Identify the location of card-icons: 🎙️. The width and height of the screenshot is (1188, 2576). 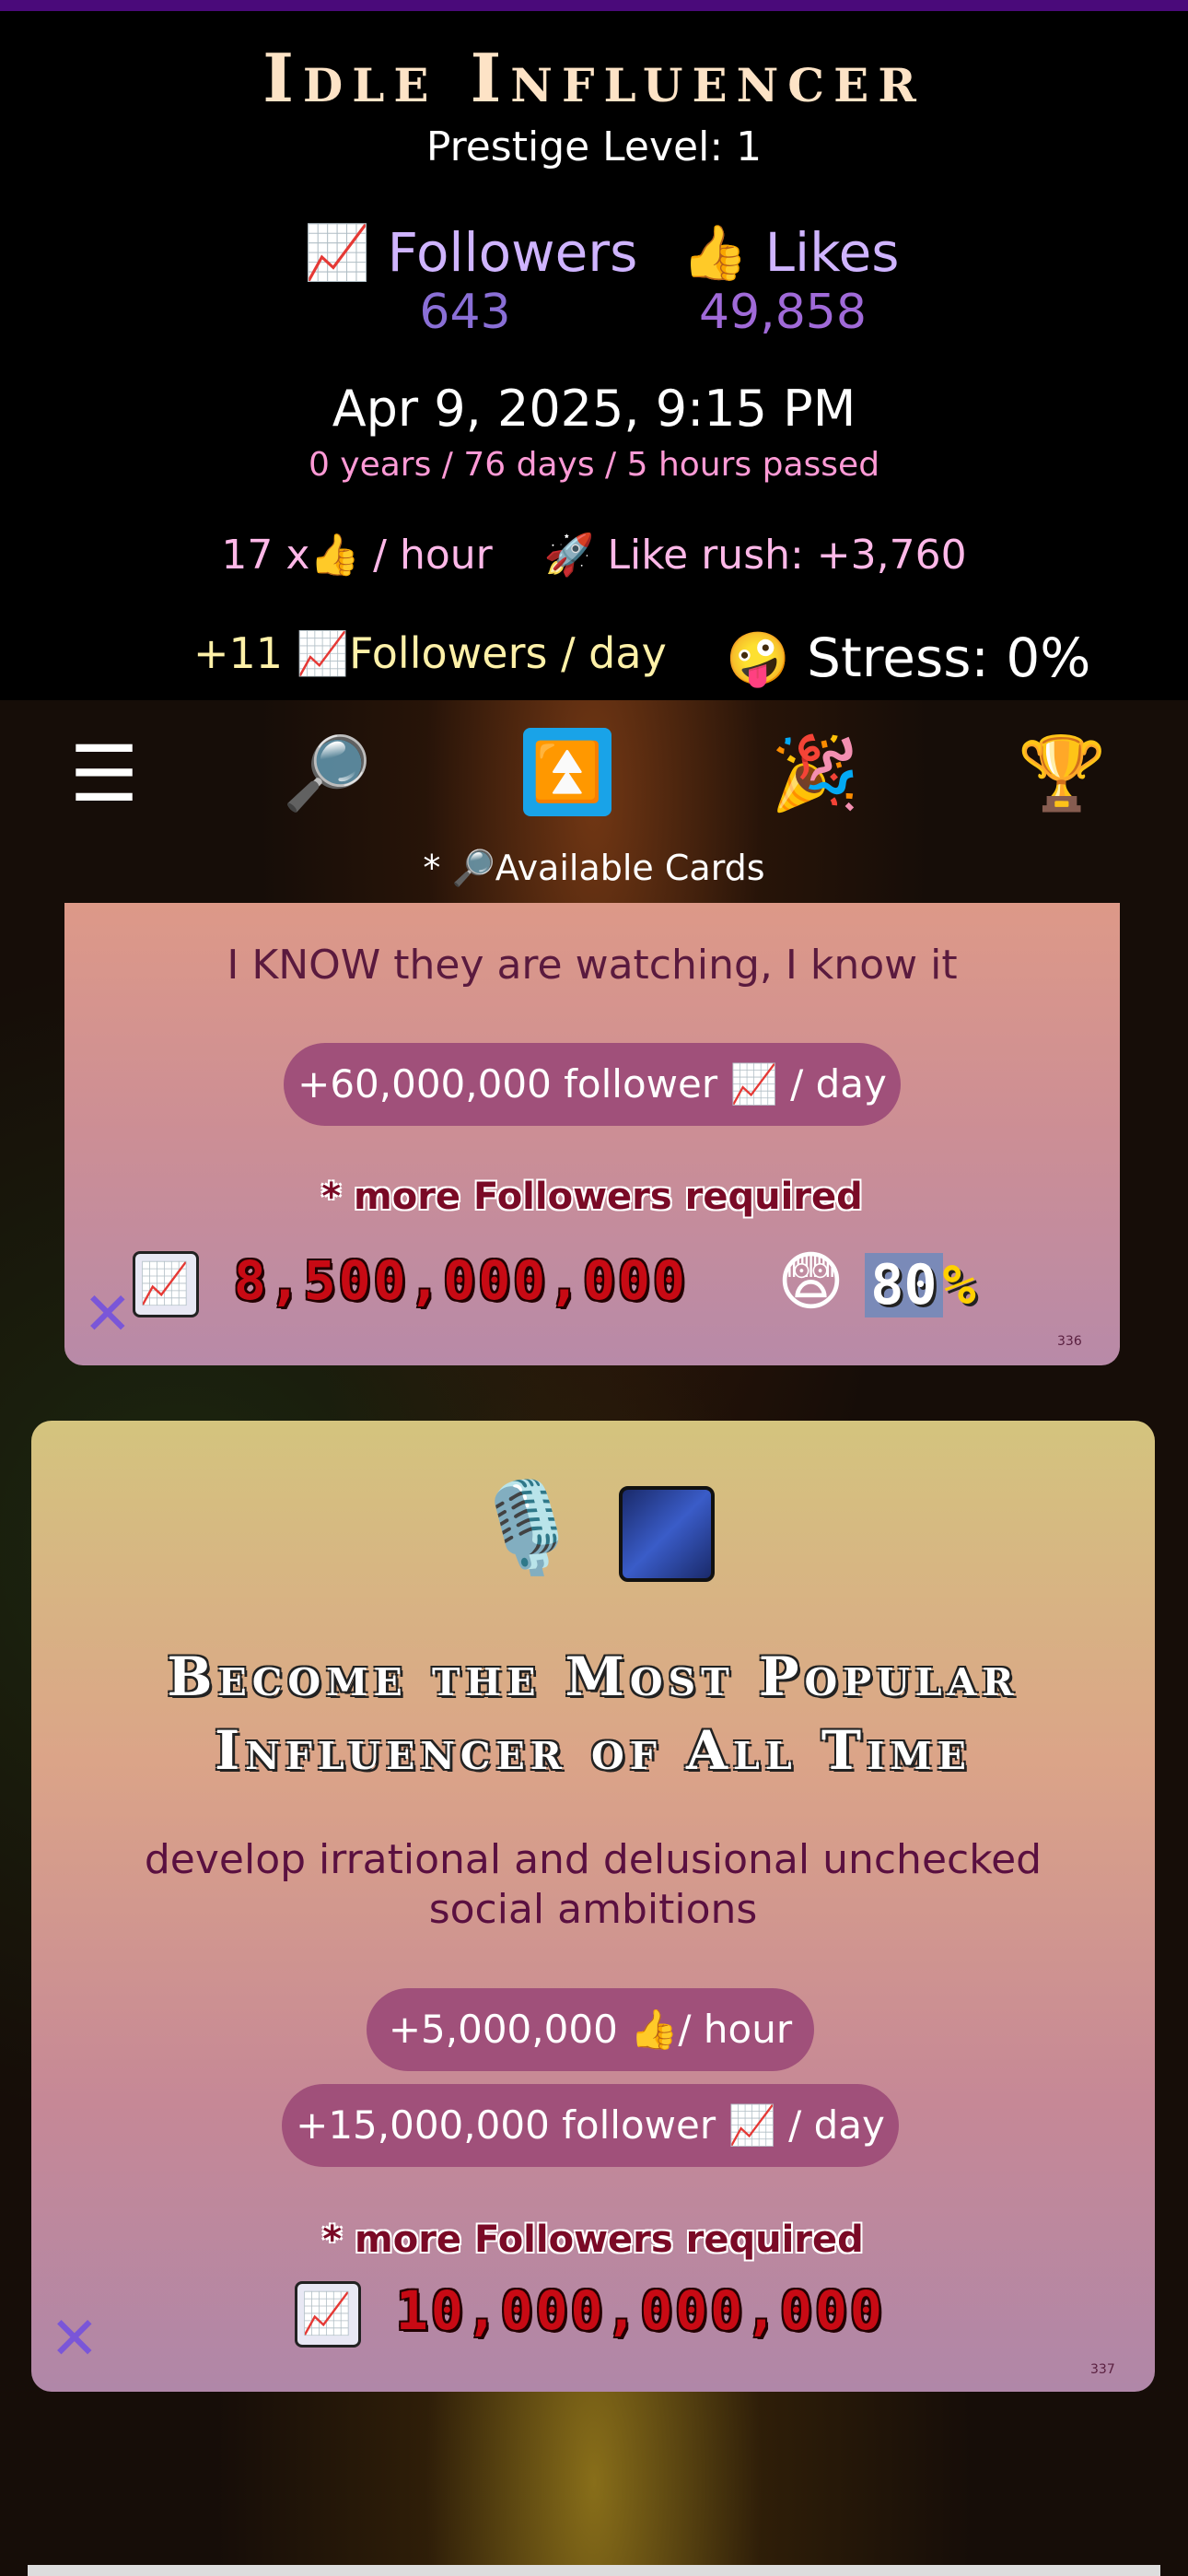
(593, 1529).